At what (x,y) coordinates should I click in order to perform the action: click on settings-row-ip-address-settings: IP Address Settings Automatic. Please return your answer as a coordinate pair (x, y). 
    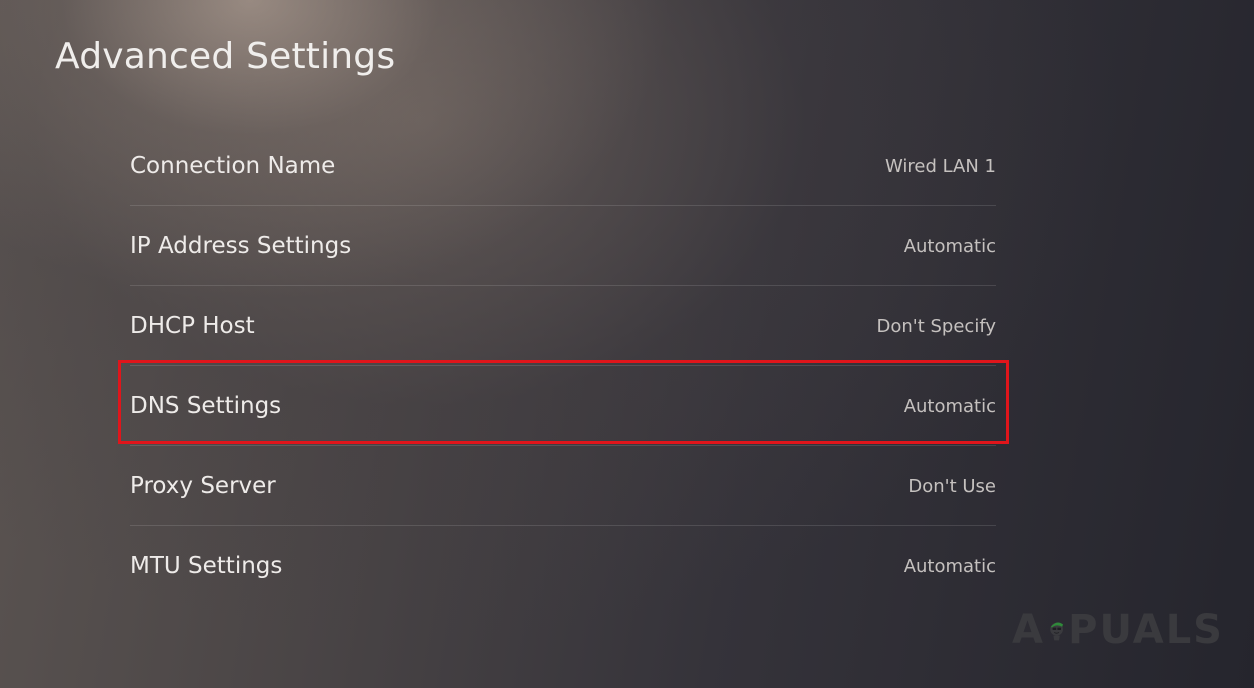
    Looking at the image, I should click on (563, 246).